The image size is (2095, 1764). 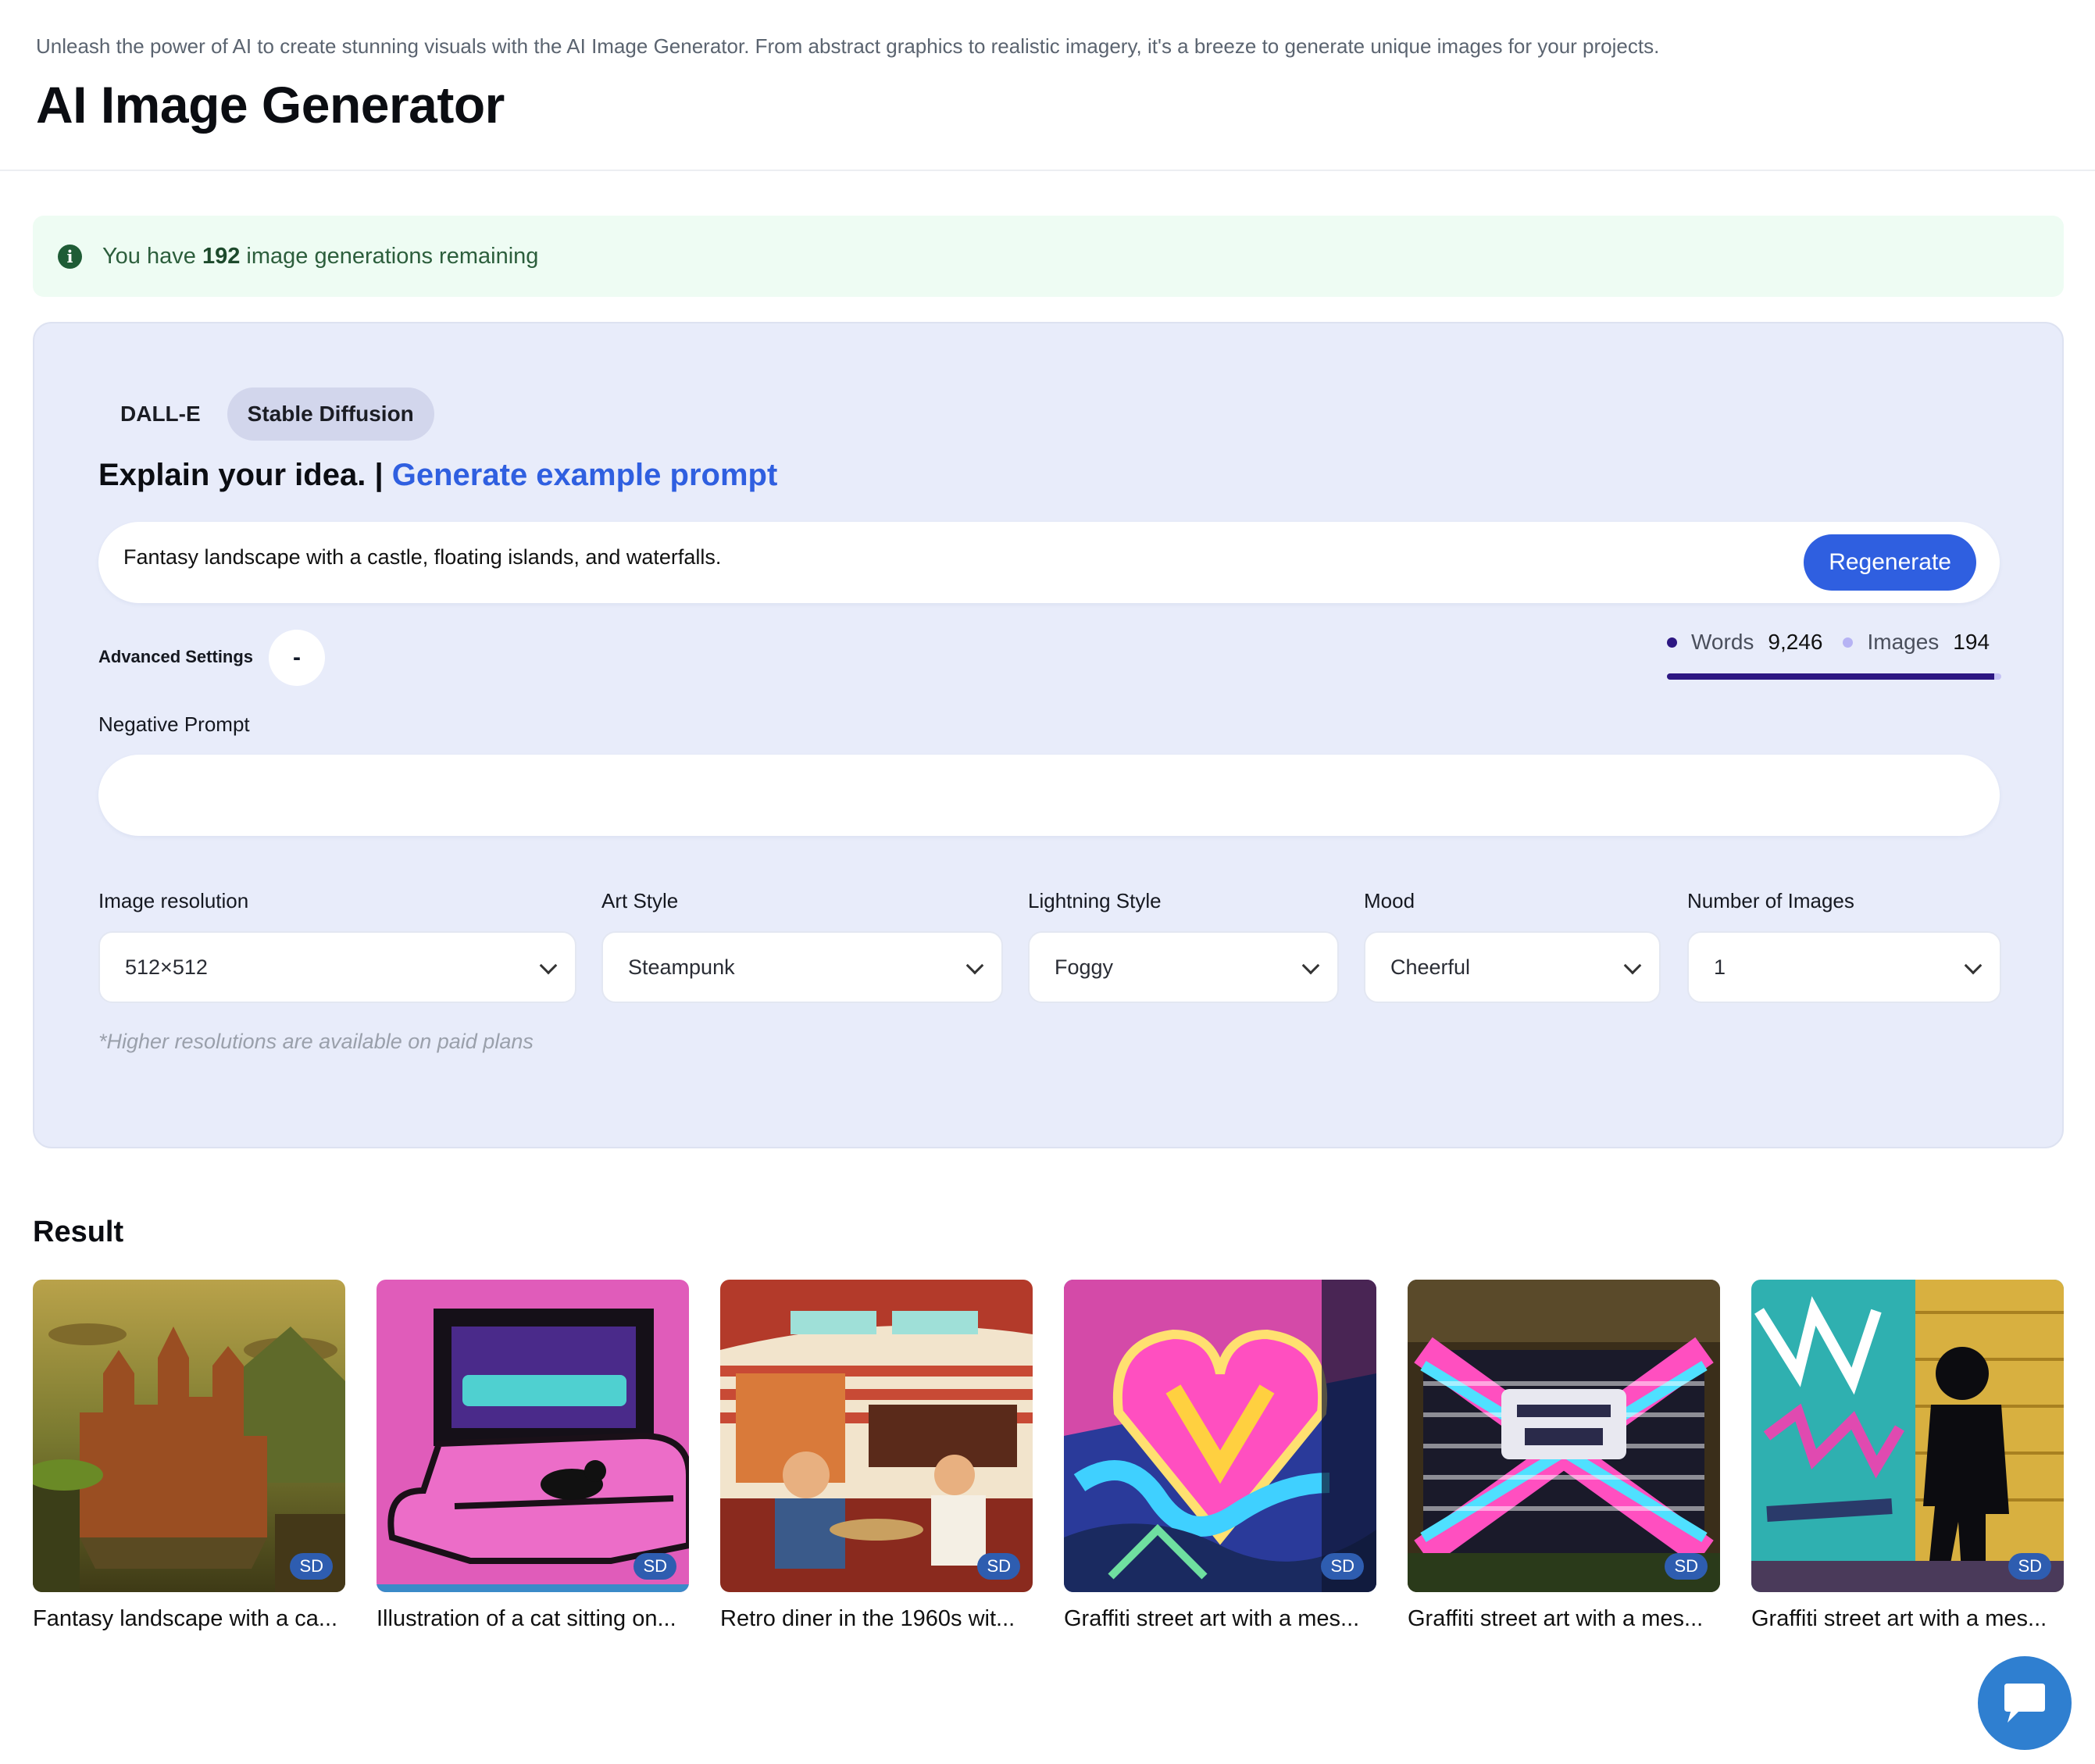 I want to click on idea-label: Explain your idea. |, so click(x=241, y=475).